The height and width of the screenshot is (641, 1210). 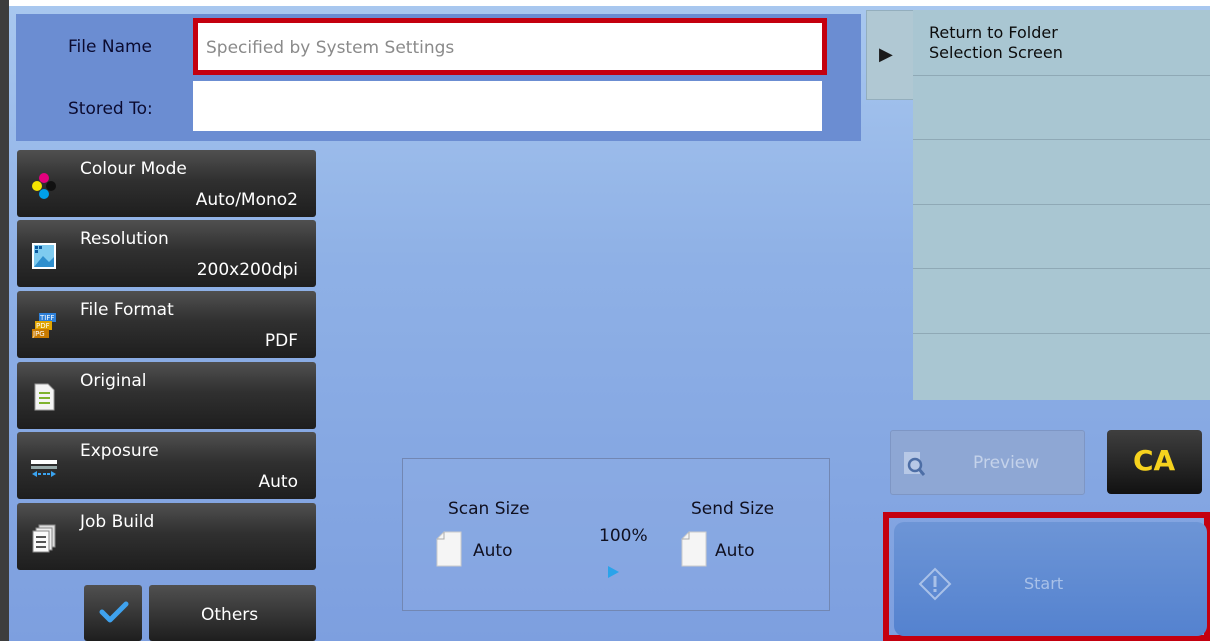 What do you see at coordinates (4, 320) in the screenshot?
I see `left-border` at bounding box center [4, 320].